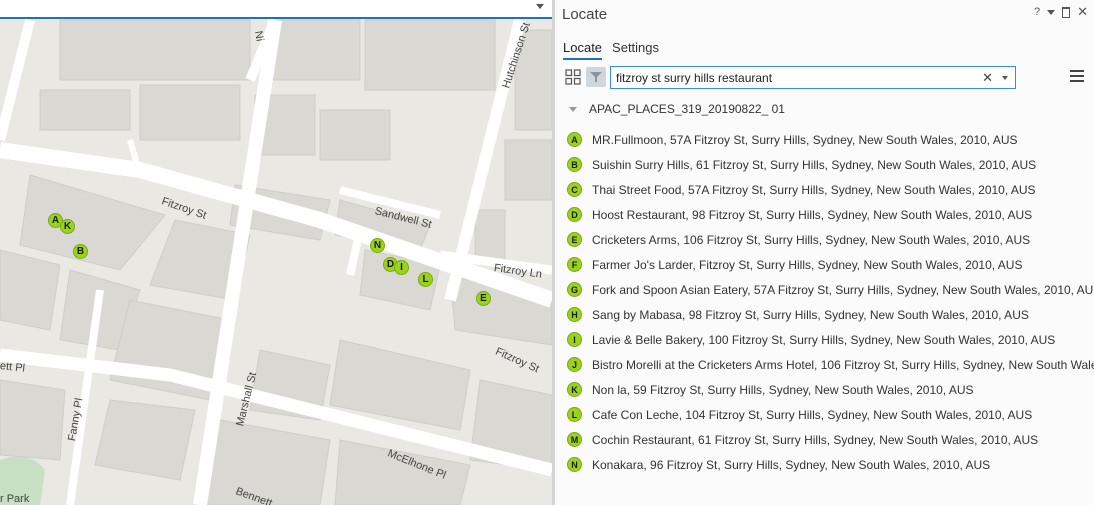  What do you see at coordinates (574, 139) in the screenshot?
I see `result-letter-badge: A` at bounding box center [574, 139].